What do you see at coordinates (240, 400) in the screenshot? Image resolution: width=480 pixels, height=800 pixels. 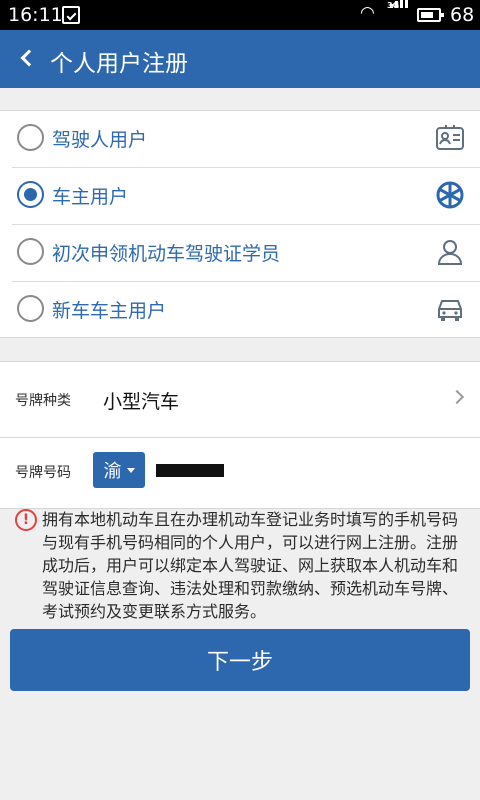 I see `plate-type-row: 号牌种类 小型汽车` at bounding box center [240, 400].